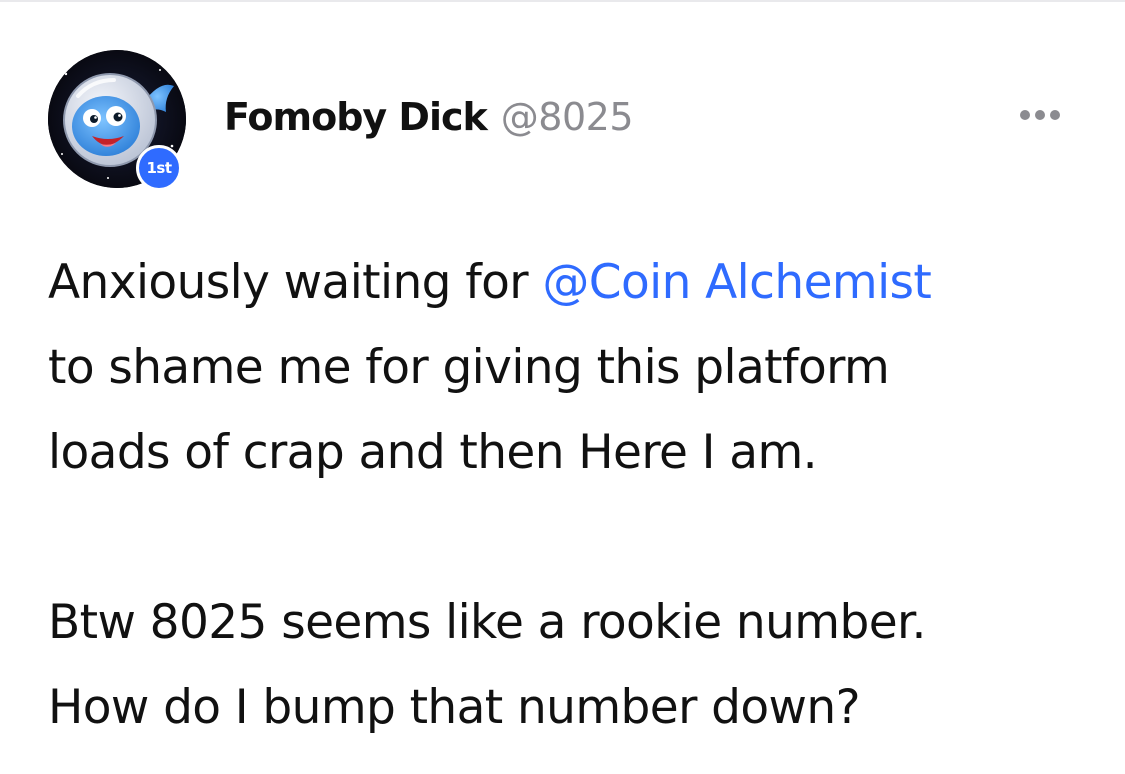 Image resolution: width=1125 pixels, height=774 pixels. I want to click on post-line: Btw 8025 seems like a rookie number., so click(487, 622).